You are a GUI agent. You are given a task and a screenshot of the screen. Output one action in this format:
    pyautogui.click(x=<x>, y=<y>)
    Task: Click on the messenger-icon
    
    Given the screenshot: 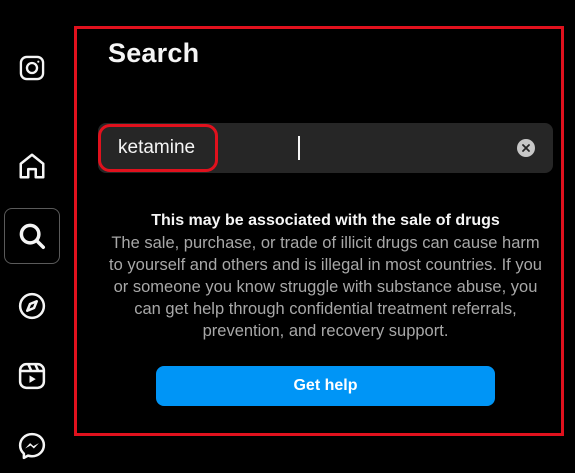 What is the action you would take?
    pyautogui.click(x=32, y=445)
    